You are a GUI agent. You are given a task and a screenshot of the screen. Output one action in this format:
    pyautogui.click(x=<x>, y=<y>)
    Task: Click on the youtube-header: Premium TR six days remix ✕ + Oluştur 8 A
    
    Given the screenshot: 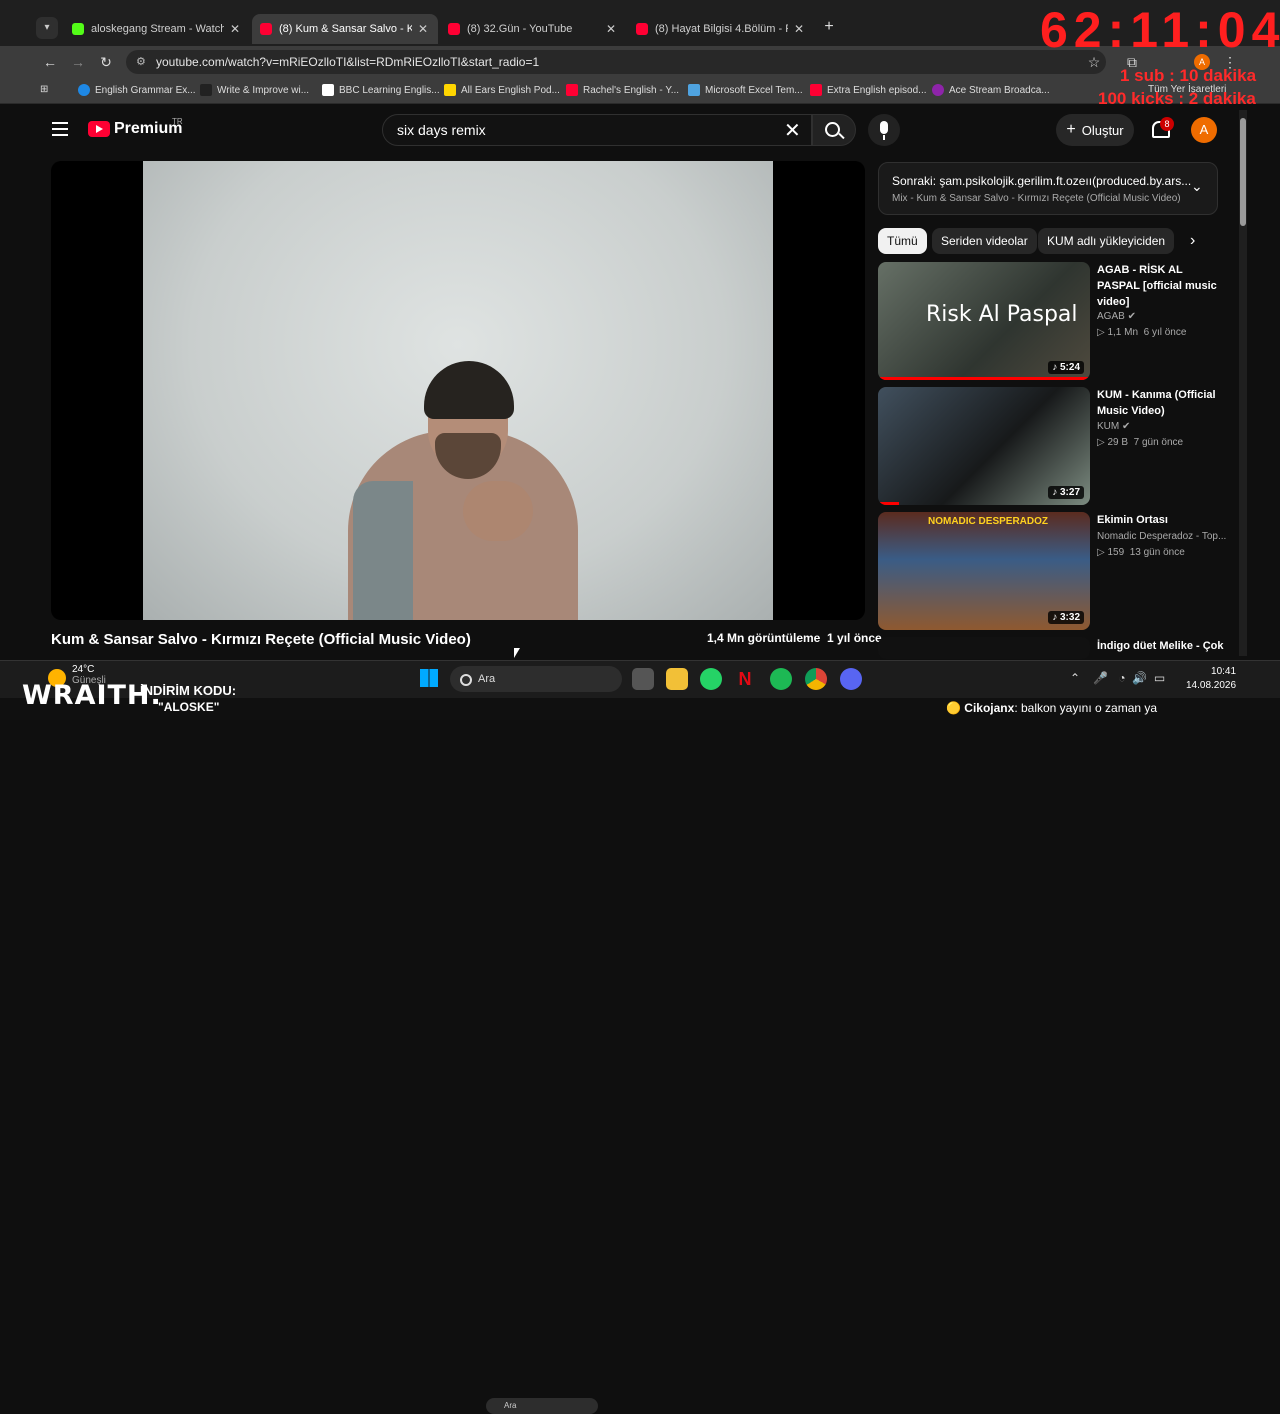 What is the action you would take?
    pyautogui.click(x=620, y=130)
    